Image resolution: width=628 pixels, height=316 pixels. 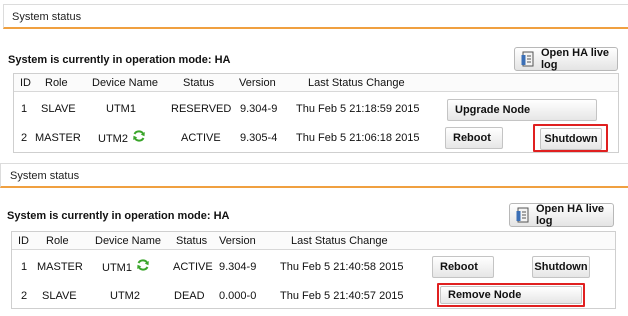 What do you see at coordinates (485, 295) in the screenshot?
I see `button-label: Remove Node` at bounding box center [485, 295].